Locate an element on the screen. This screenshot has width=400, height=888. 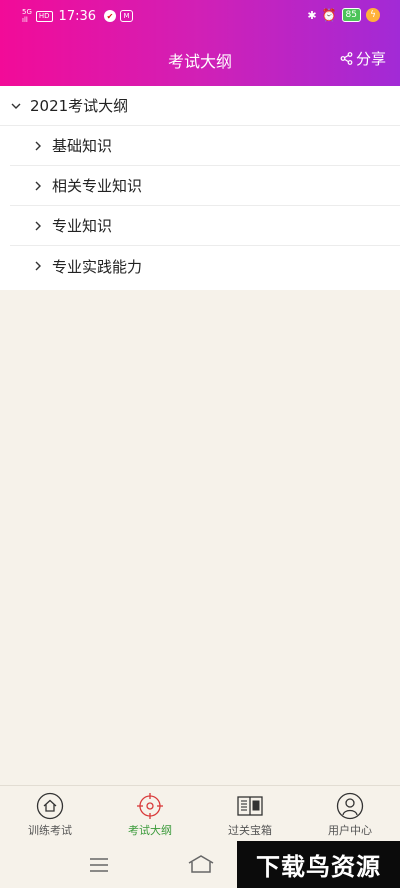
status-time: 17:36 is located at coordinates (77, 16).